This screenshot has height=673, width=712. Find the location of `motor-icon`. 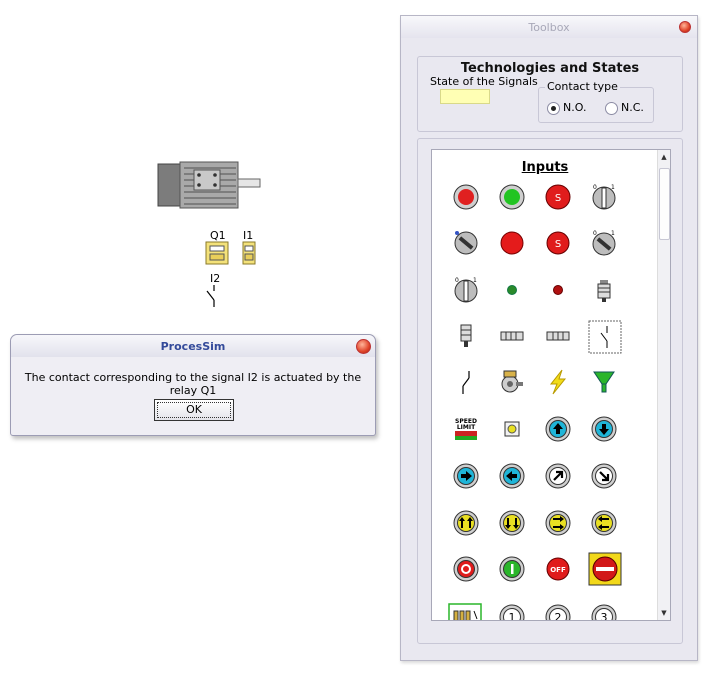

motor-icon is located at coordinates (210, 185).